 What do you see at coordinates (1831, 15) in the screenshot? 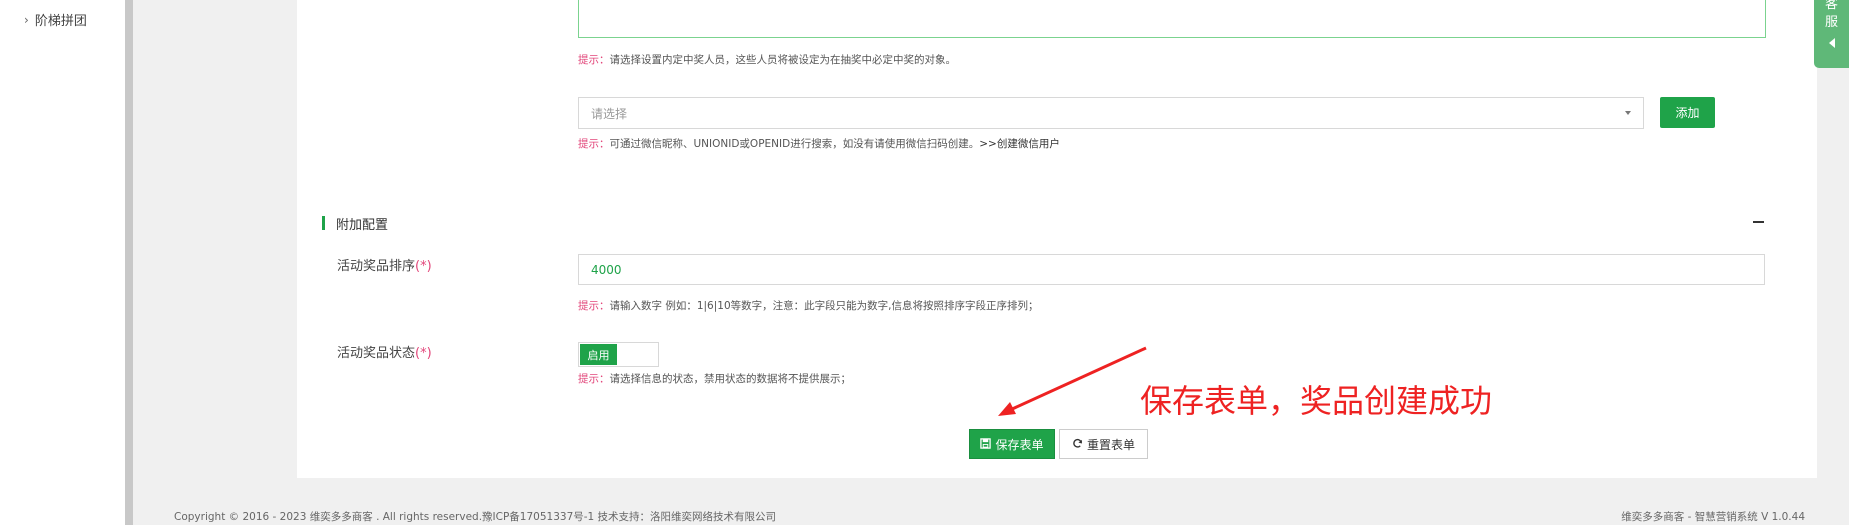
I see `service-tab-label: 客 服` at bounding box center [1831, 15].